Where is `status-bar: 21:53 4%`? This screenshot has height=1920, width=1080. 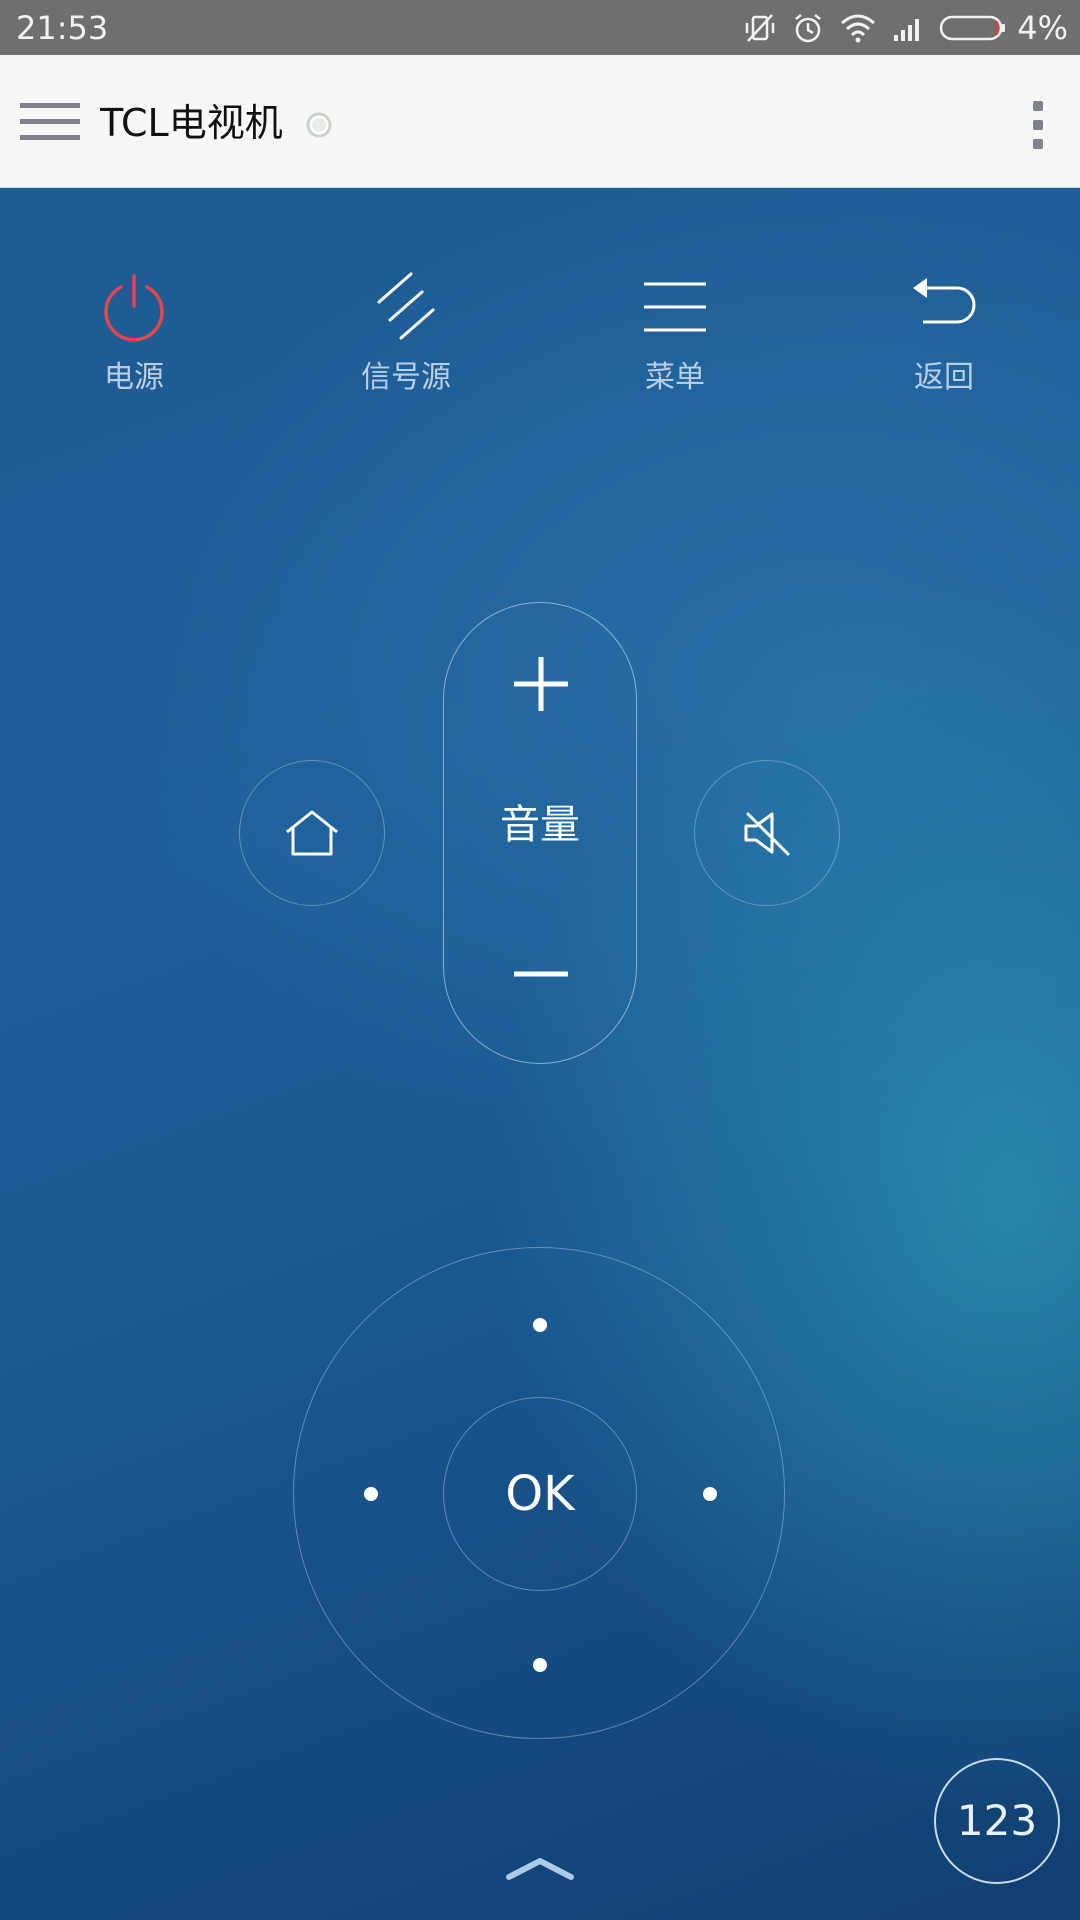 status-bar: 21:53 4% is located at coordinates (540, 27).